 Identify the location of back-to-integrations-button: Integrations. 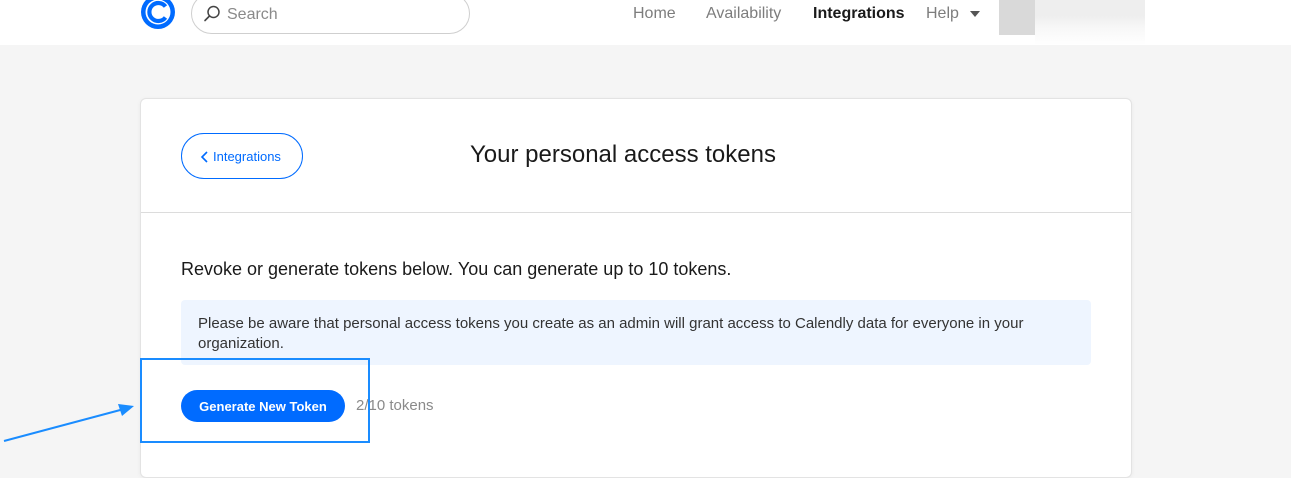
(242, 156).